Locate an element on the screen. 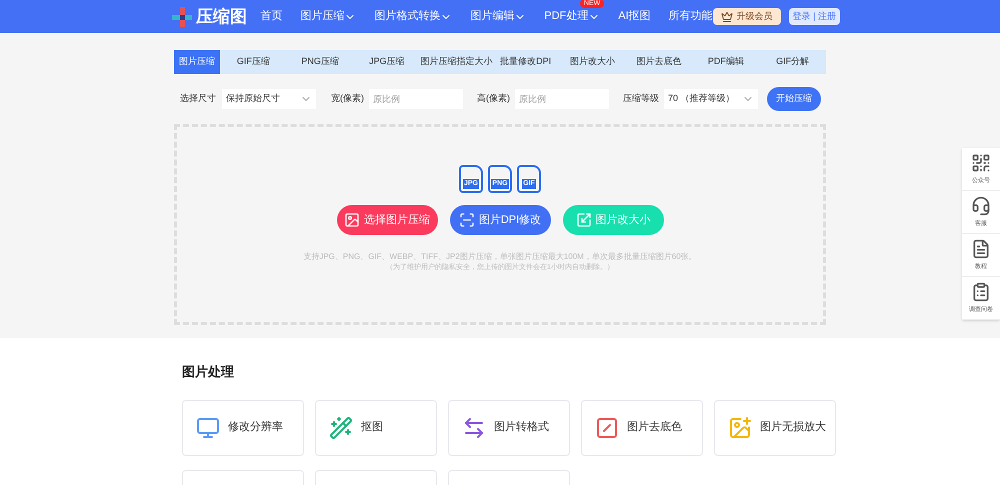  tab: PNG压缩 is located at coordinates (320, 62).